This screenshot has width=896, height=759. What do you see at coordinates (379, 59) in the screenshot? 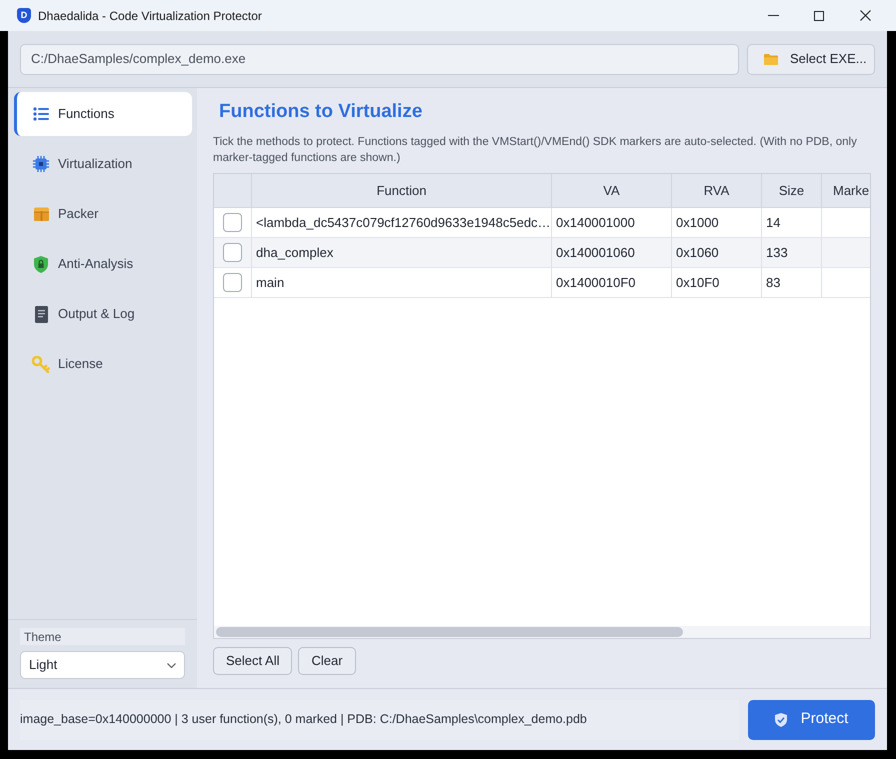
I see `path-field: C:/DhaeSamples/complex_demo.exe` at bounding box center [379, 59].